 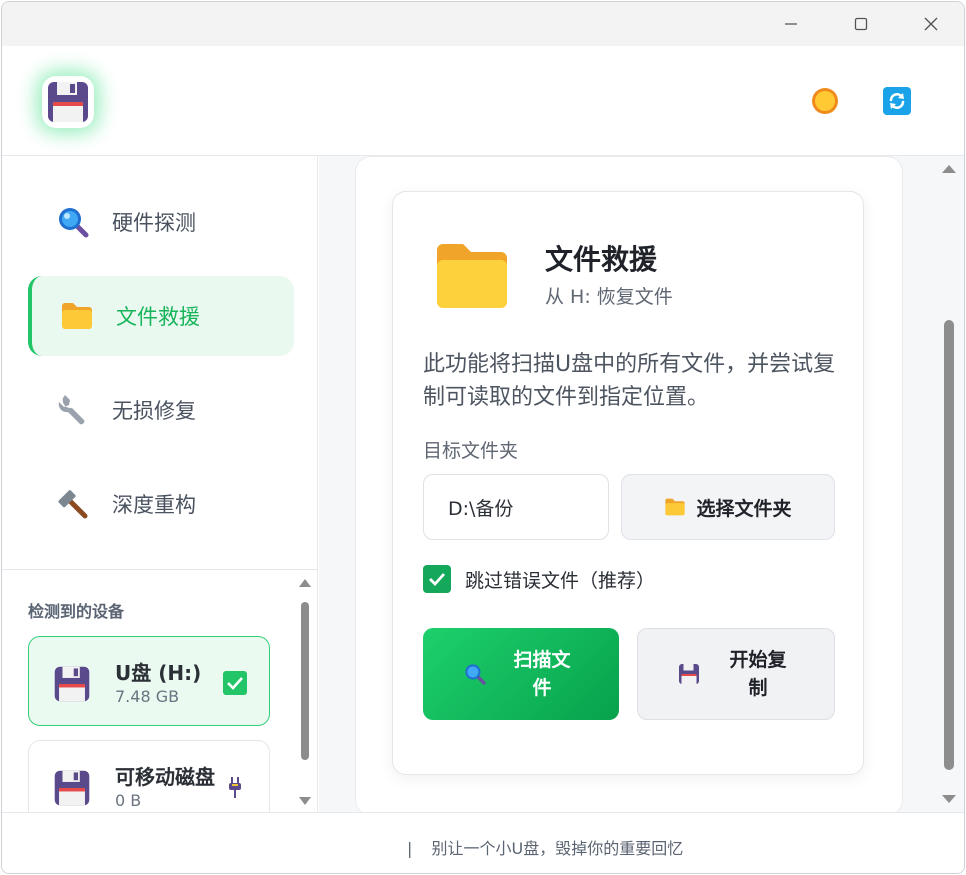 I want to click on sidebar-item-deep-rebuild: 深度重构, so click(x=161, y=504).